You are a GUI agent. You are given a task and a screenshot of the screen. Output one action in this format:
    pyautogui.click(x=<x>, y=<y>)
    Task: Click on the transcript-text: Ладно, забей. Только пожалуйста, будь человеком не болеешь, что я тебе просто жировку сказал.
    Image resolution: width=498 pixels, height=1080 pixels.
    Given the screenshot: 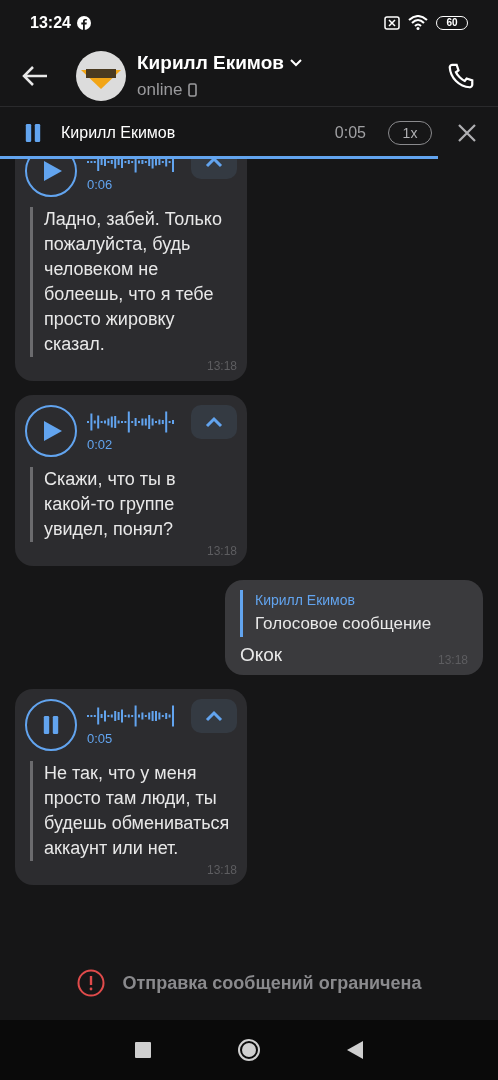 What is the action you would take?
    pyautogui.click(x=133, y=282)
    